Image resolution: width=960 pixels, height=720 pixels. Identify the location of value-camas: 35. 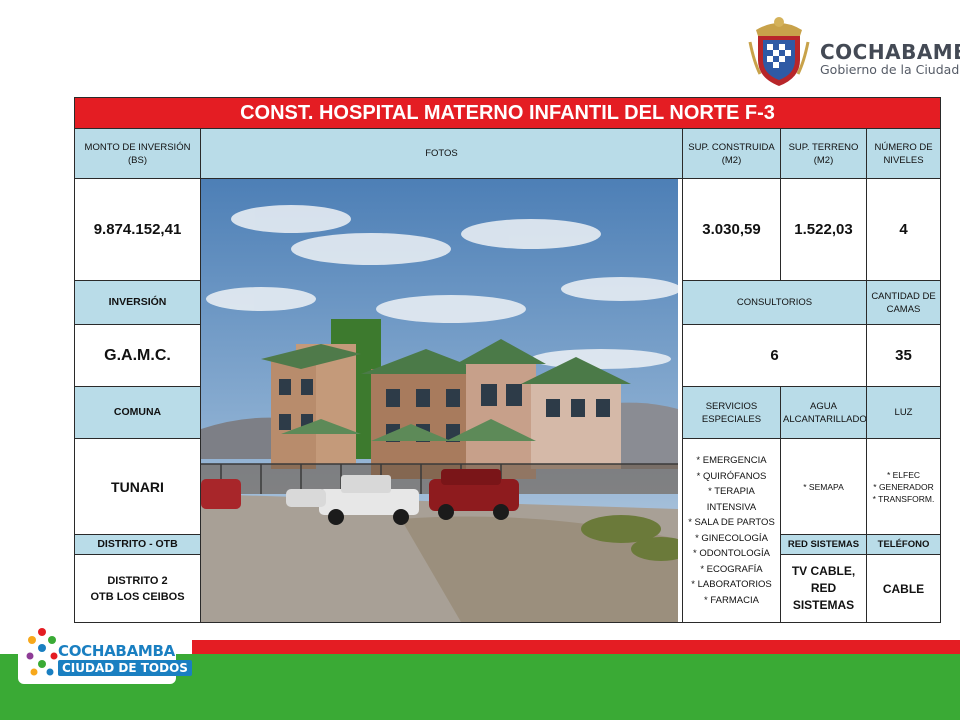
(903, 355).